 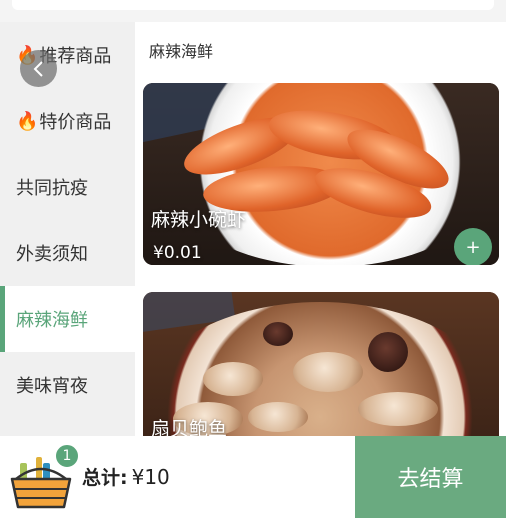 What do you see at coordinates (52, 386) in the screenshot?
I see `sidebar-item-label: 美味宵夜` at bounding box center [52, 386].